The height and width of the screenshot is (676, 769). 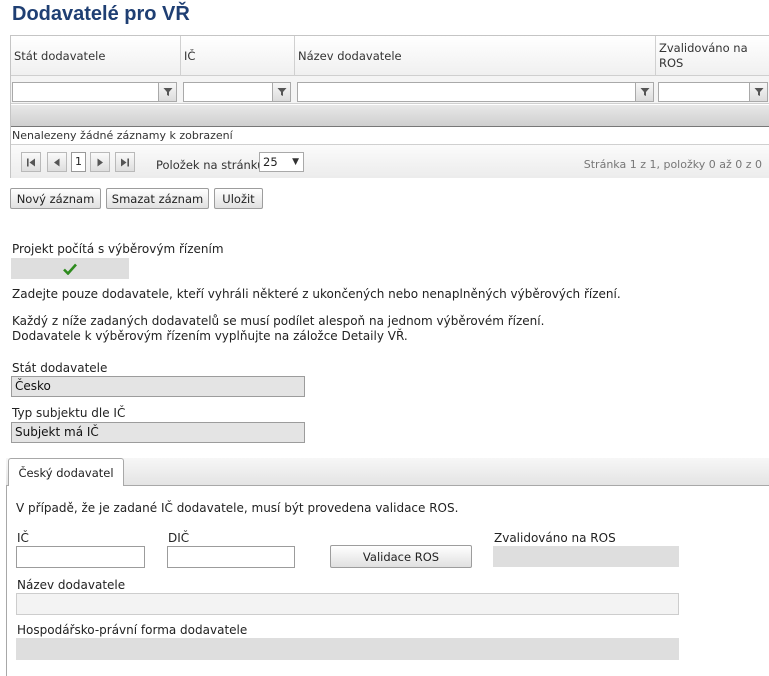 I want to click on next-page-icon, so click(x=100, y=162).